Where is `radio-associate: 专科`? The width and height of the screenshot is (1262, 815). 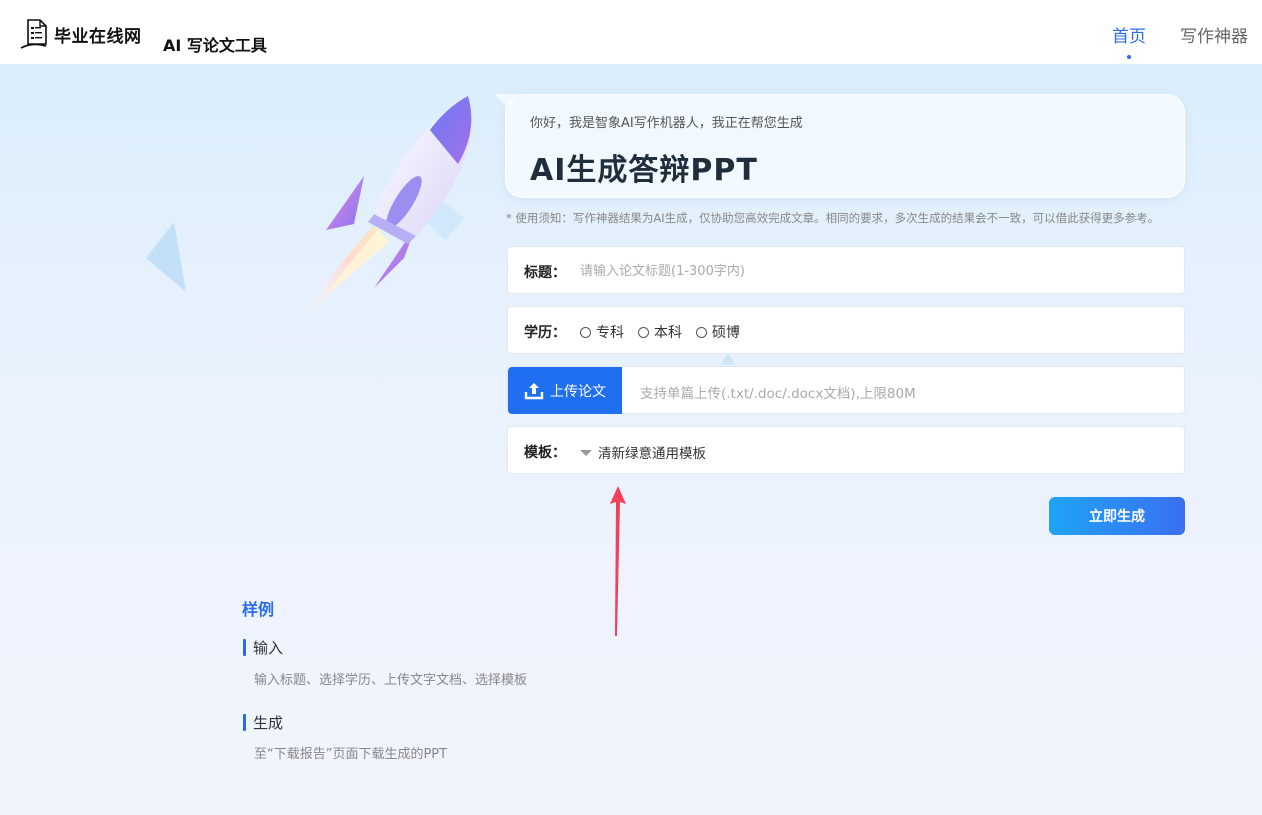 radio-associate: 专科 is located at coordinates (602, 332).